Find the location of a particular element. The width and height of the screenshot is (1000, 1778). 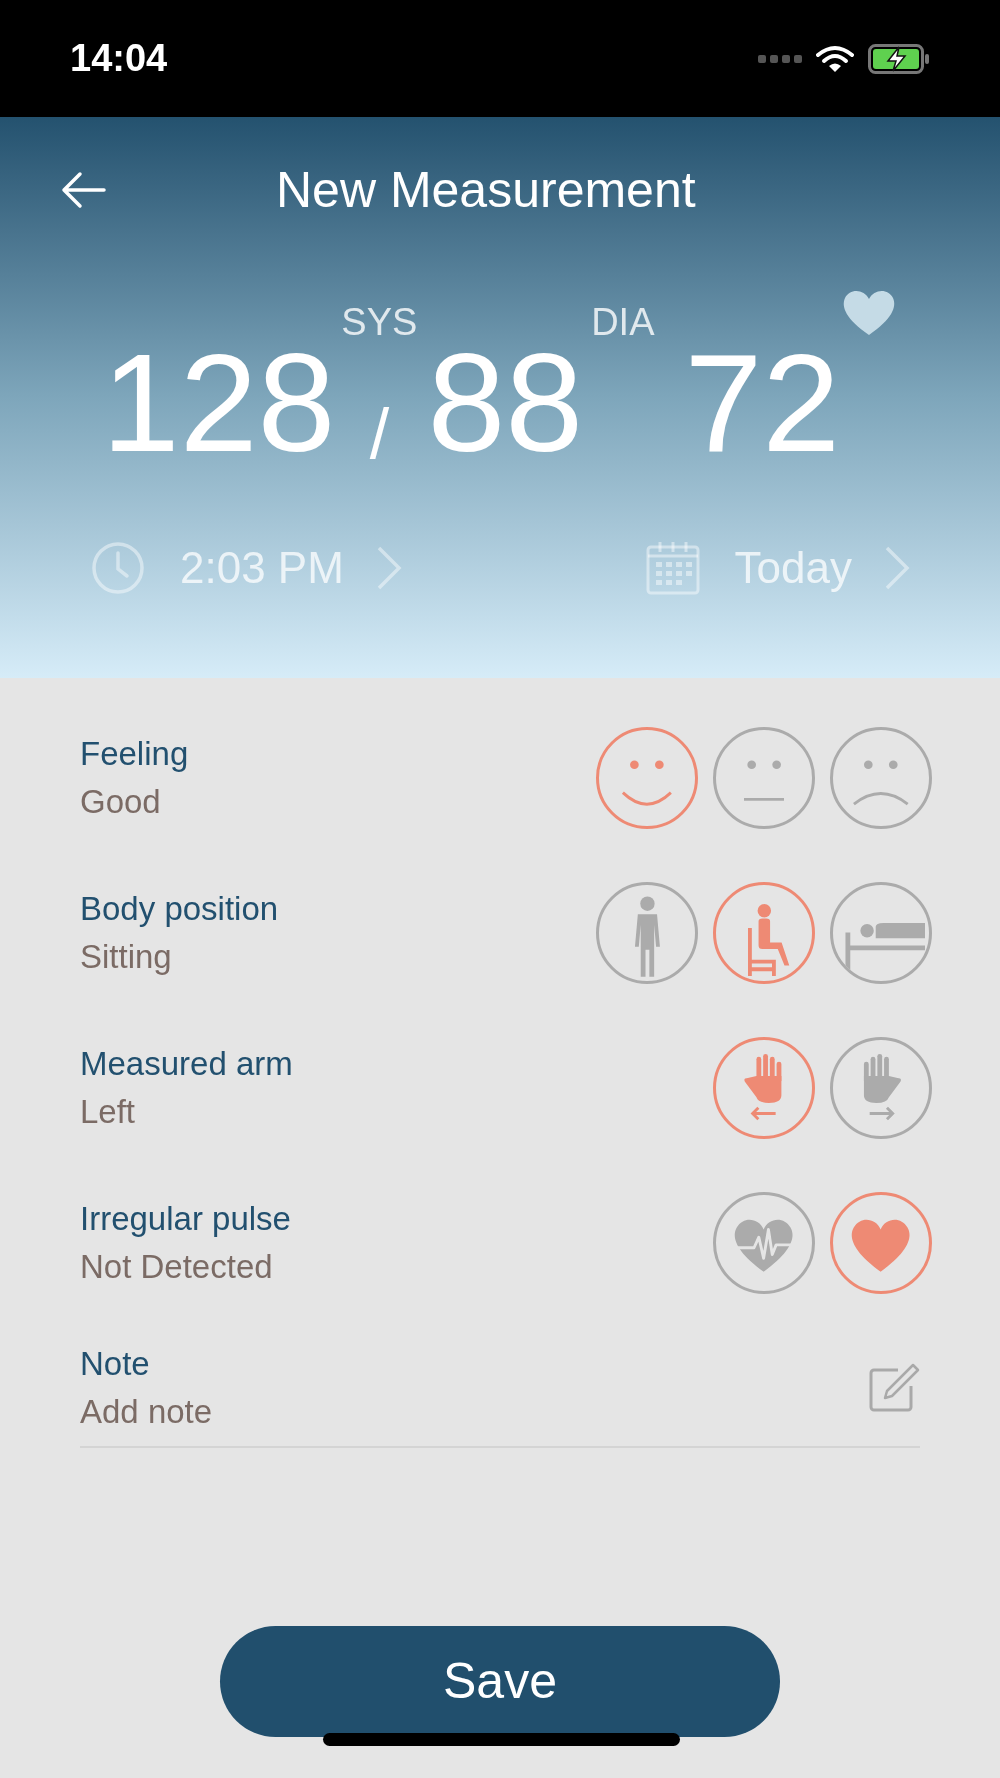

field-label: Measured arm is located at coordinates (186, 1063).